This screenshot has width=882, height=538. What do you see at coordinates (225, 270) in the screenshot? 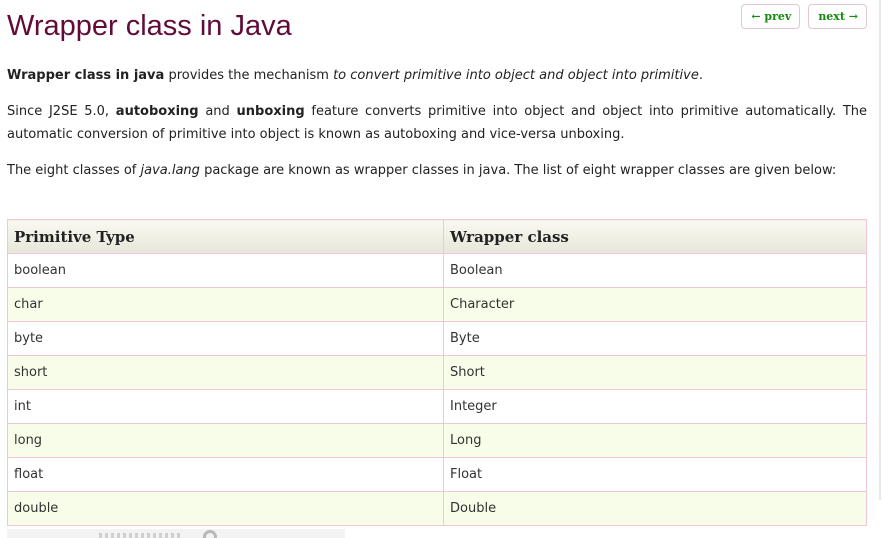
I see `primitive-cell: boolean` at bounding box center [225, 270].